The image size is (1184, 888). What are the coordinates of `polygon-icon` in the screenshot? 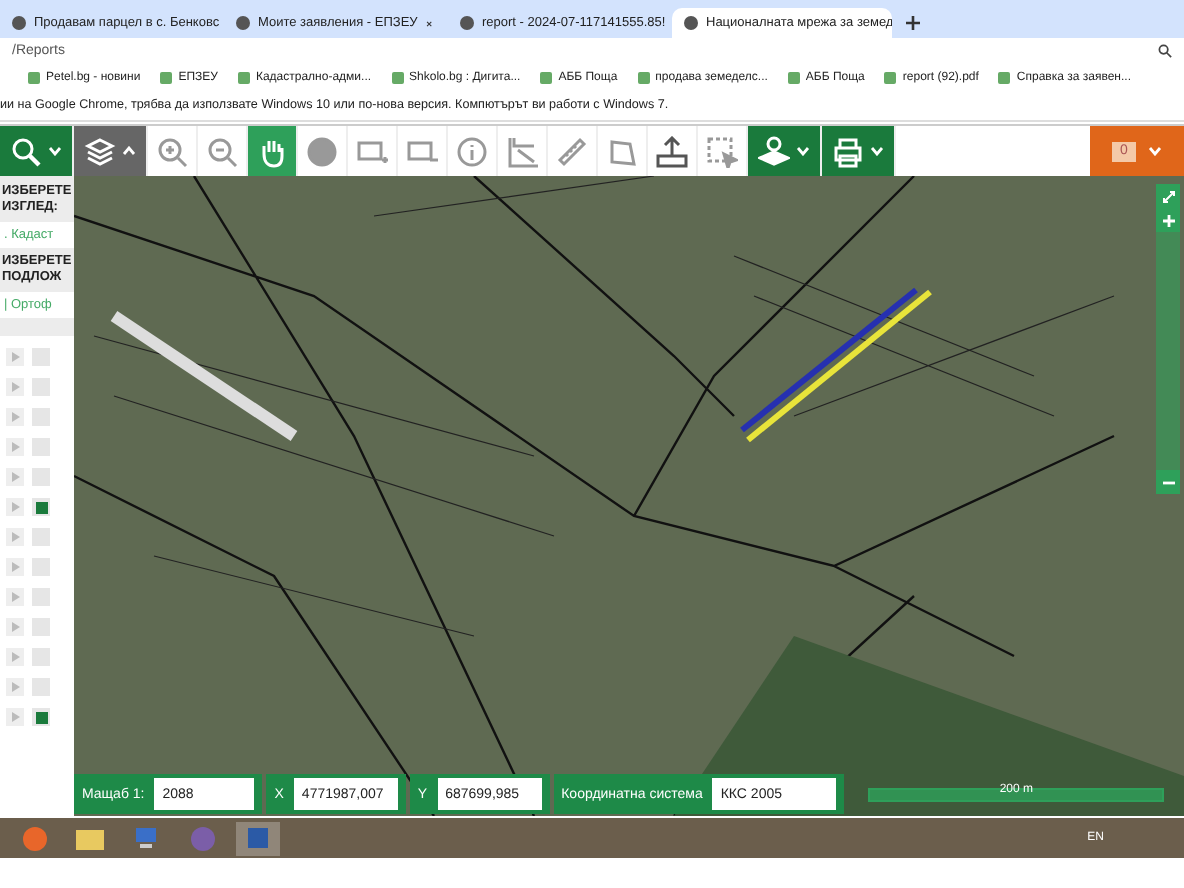 It's located at (622, 151).